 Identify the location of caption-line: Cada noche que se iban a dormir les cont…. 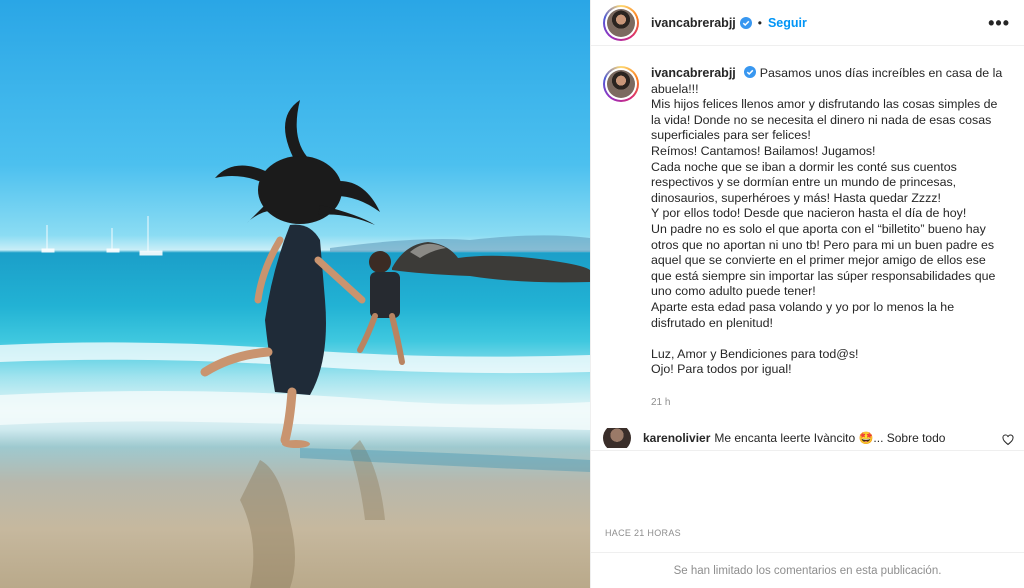
(806, 182).